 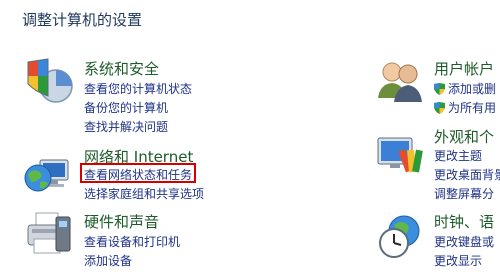 I want to click on network-globe-icon, so click(x=48, y=176).